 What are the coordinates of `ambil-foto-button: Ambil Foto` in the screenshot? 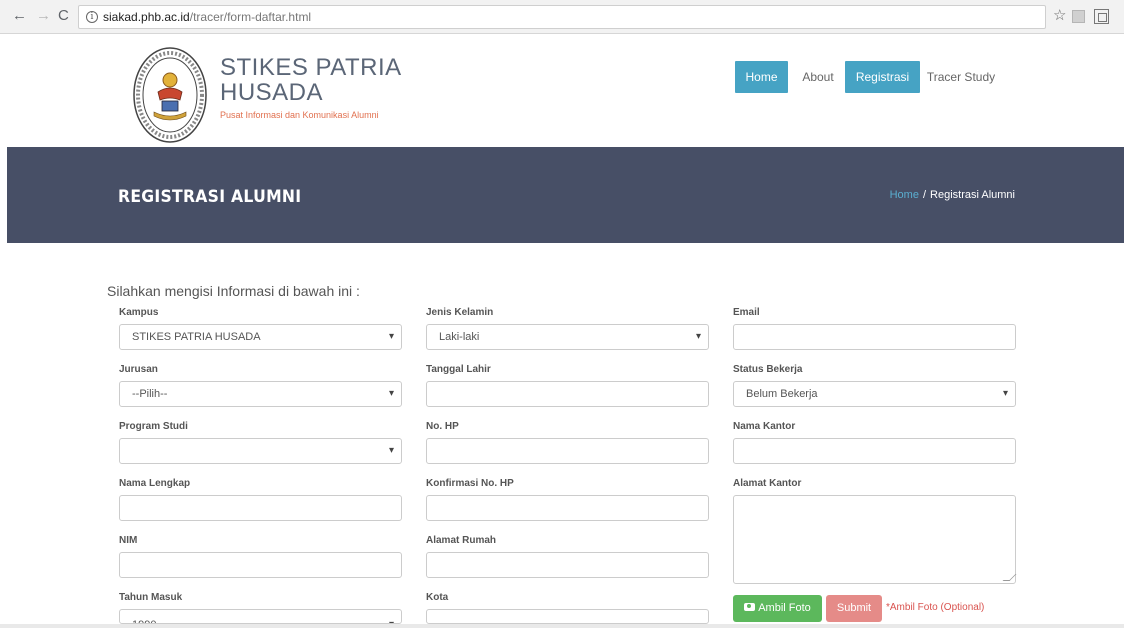 It's located at (777, 608).